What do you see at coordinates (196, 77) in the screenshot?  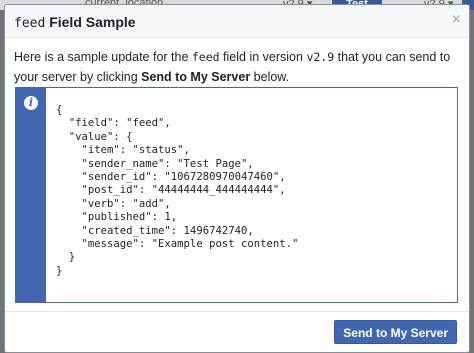 I see `intro-bold-button-ref: Send to My Server` at bounding box center [196, 77].